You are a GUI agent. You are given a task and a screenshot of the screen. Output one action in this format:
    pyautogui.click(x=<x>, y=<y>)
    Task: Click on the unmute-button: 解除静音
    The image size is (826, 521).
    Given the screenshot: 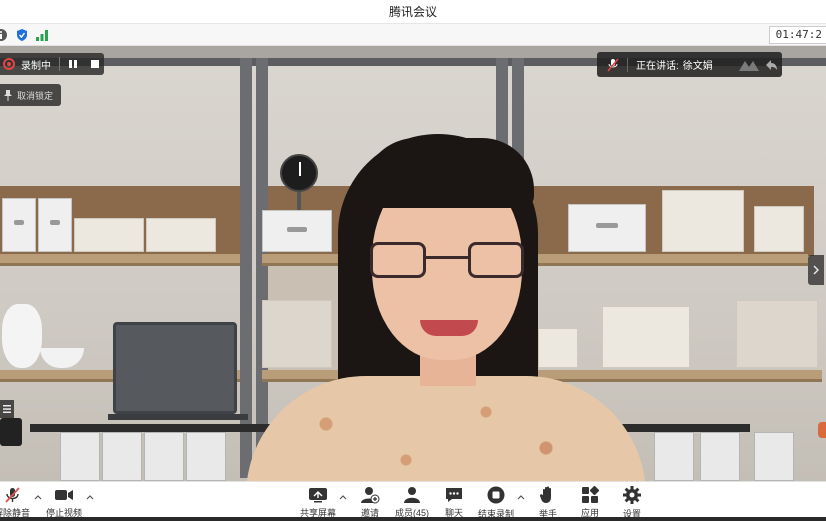 What is the action you would take?
    pyautogui.click(x=17, y=502)
    